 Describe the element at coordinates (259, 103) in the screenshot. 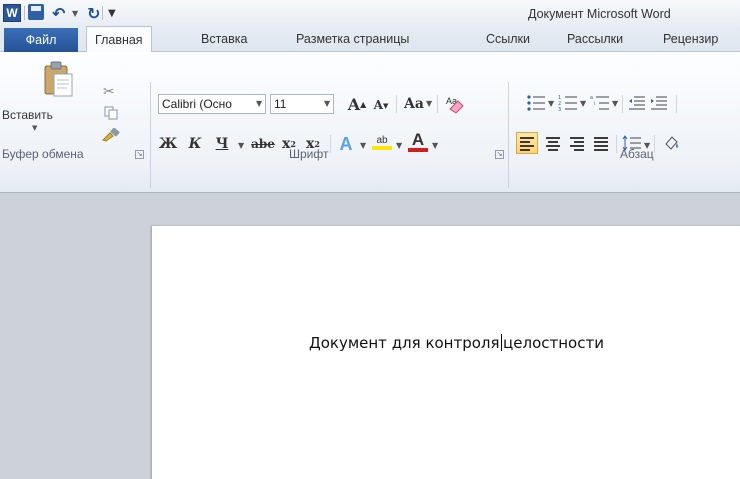

I see `font-name-dropdown-icon: ▼` at that location.